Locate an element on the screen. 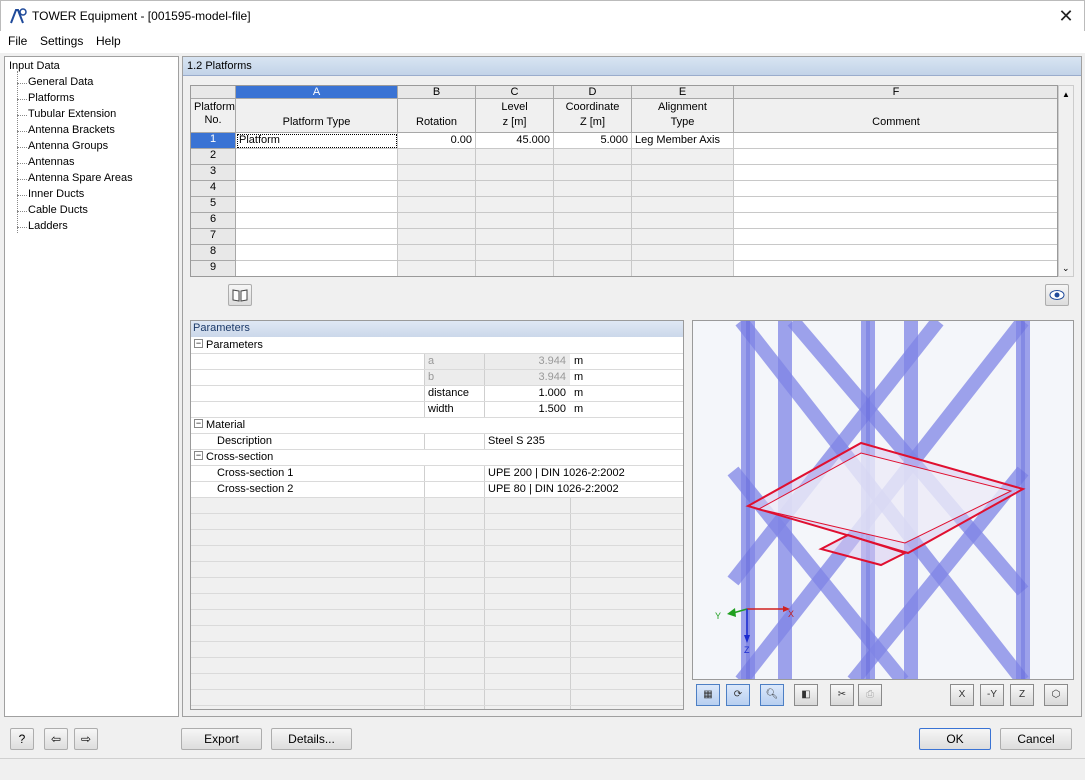 This screenshot has height=780, width=1085. tree-item-antenna-groups: Antenna Groups is located at coordinates (68, 146).